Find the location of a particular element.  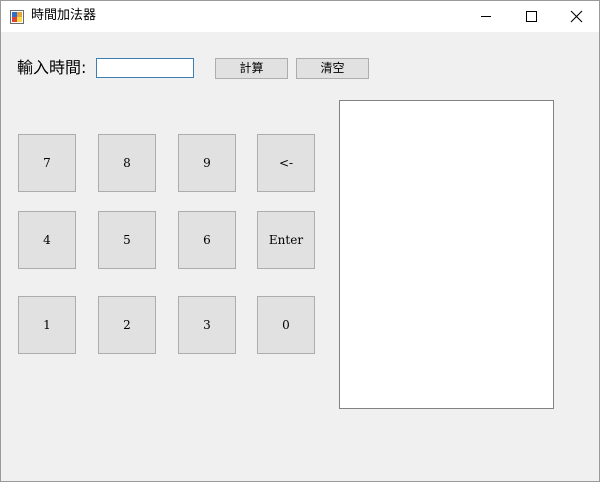

minimize-icon is located at coordinates (486, 16).